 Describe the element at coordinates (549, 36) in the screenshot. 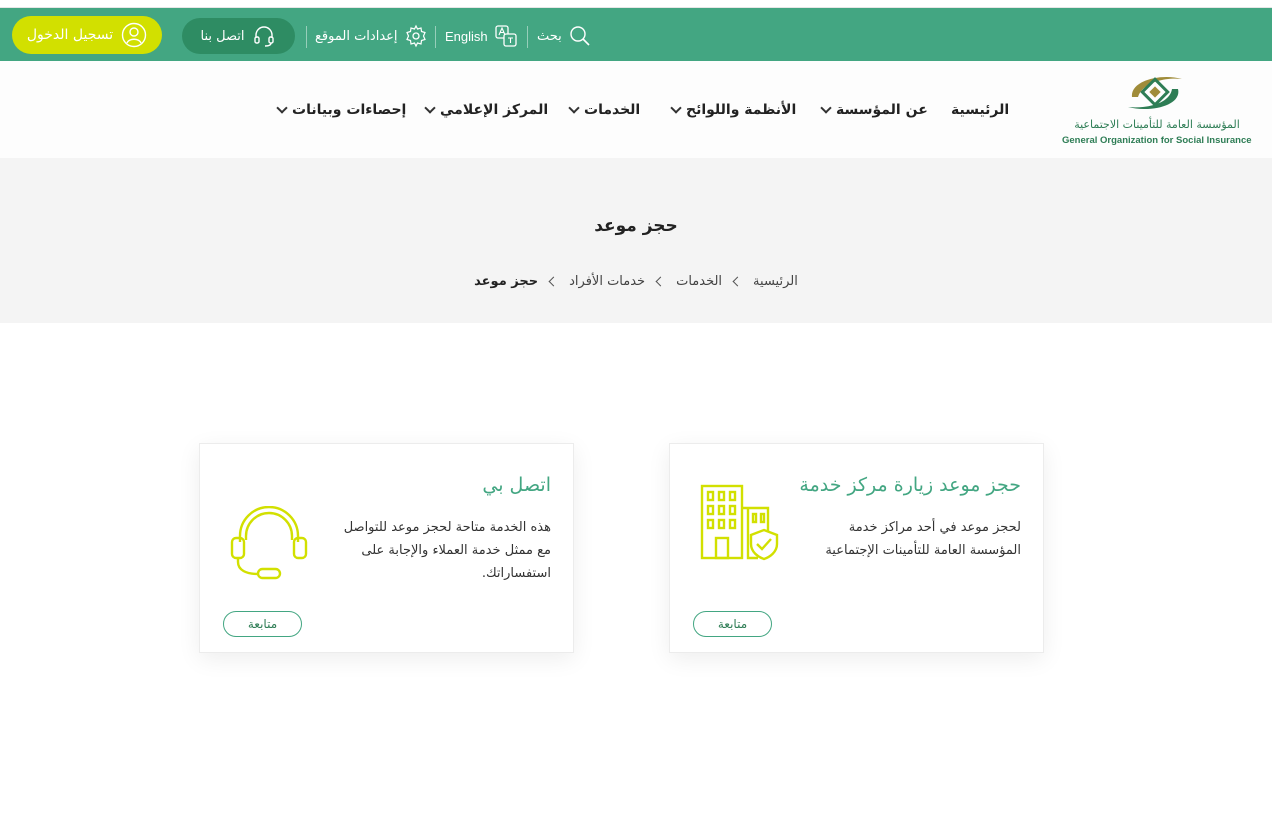

I see `search-label: بحث` at that location.